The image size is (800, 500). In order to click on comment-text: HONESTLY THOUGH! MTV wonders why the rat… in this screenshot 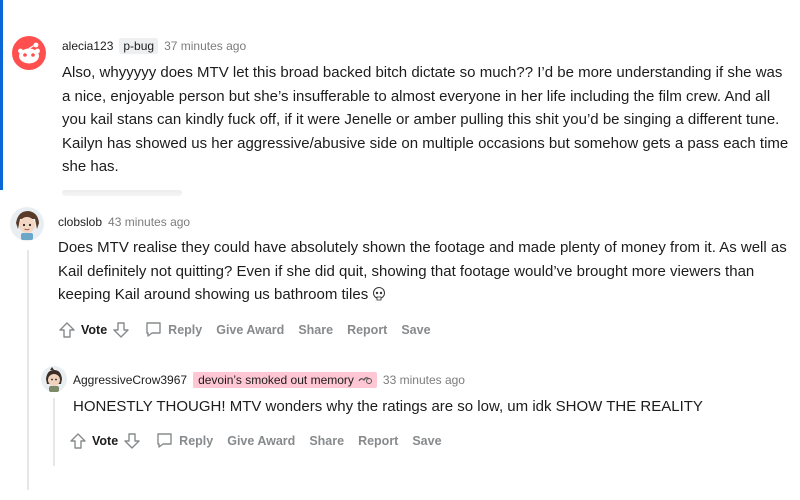, I will do `click(388, 406)`.